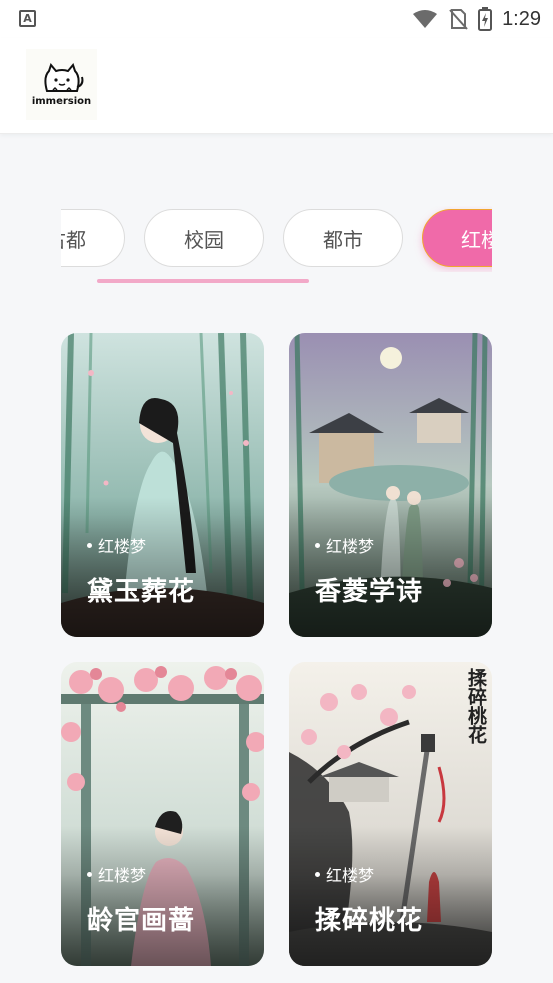  Describe the element at coordinates (425, 19) in the screenshot. I see `wifi-icon` at that location.